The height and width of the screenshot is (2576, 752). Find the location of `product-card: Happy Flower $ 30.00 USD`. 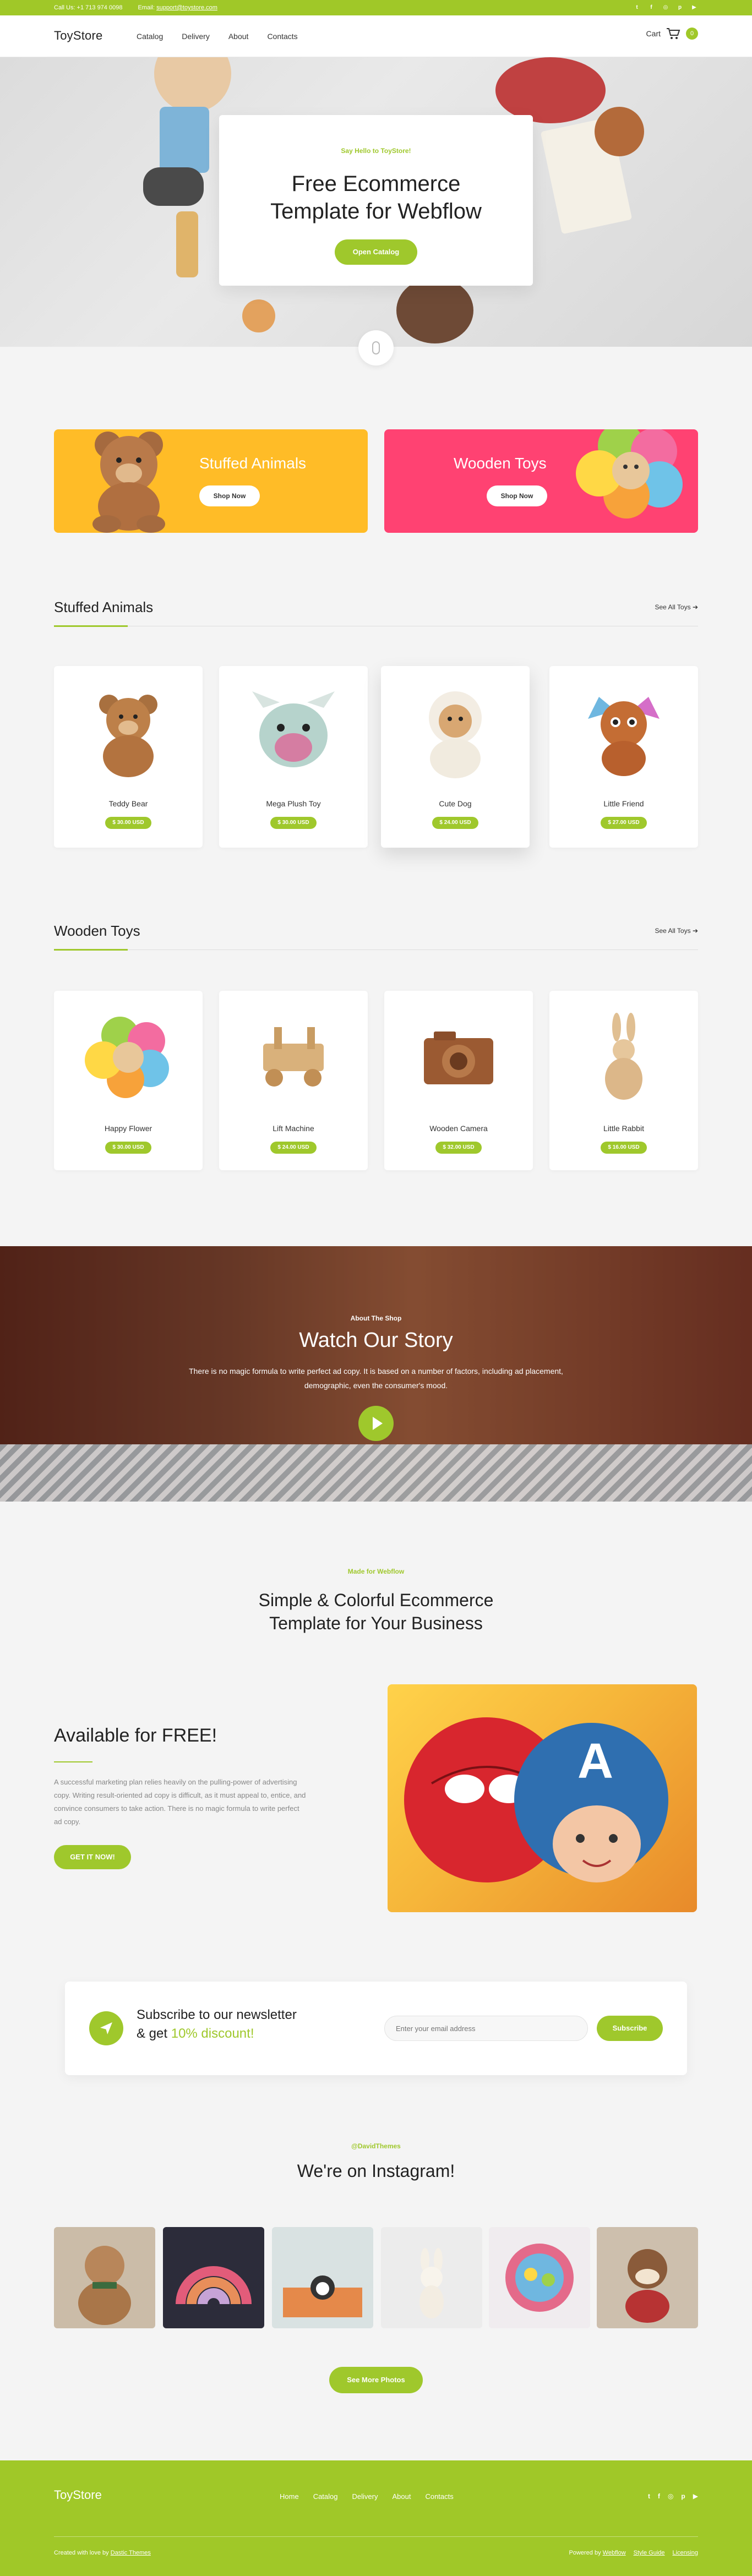

product-card: Happy Flower $ 30.00 USD is located at coordinates (128, 1081).